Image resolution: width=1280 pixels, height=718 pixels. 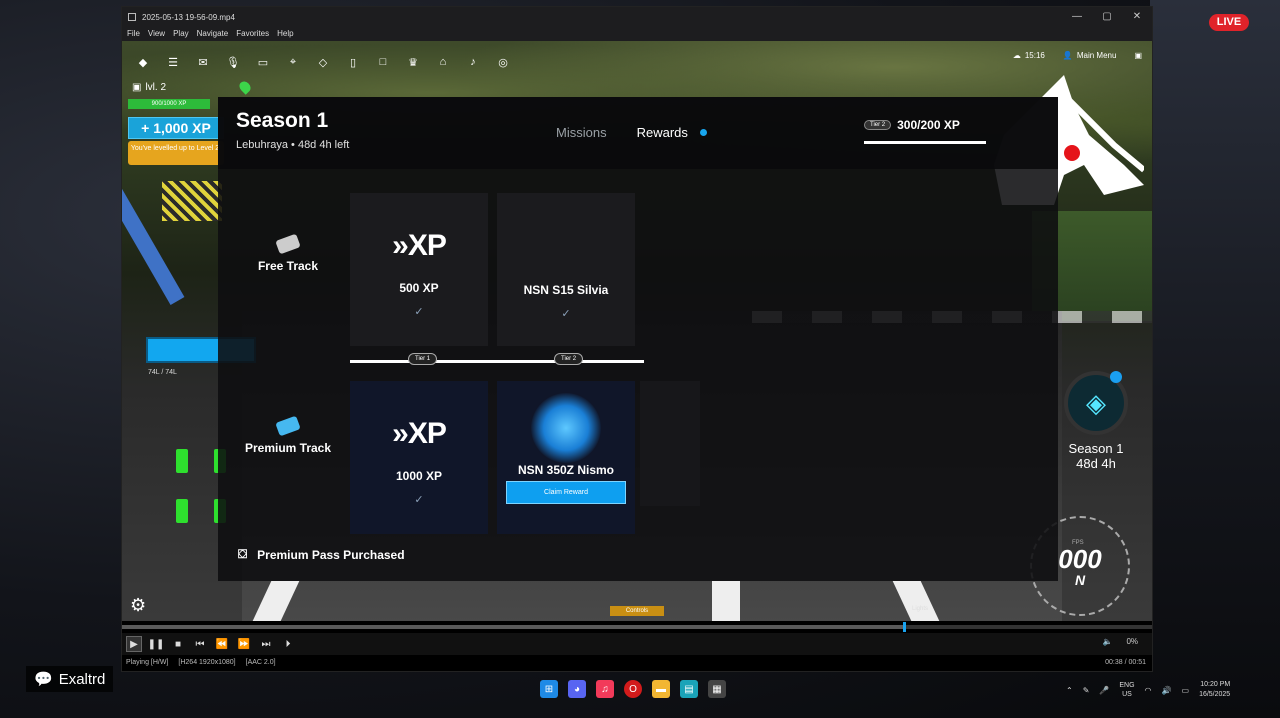 I want to click on window-controls: — ▢ ✕, so click(x=1107, y=17).